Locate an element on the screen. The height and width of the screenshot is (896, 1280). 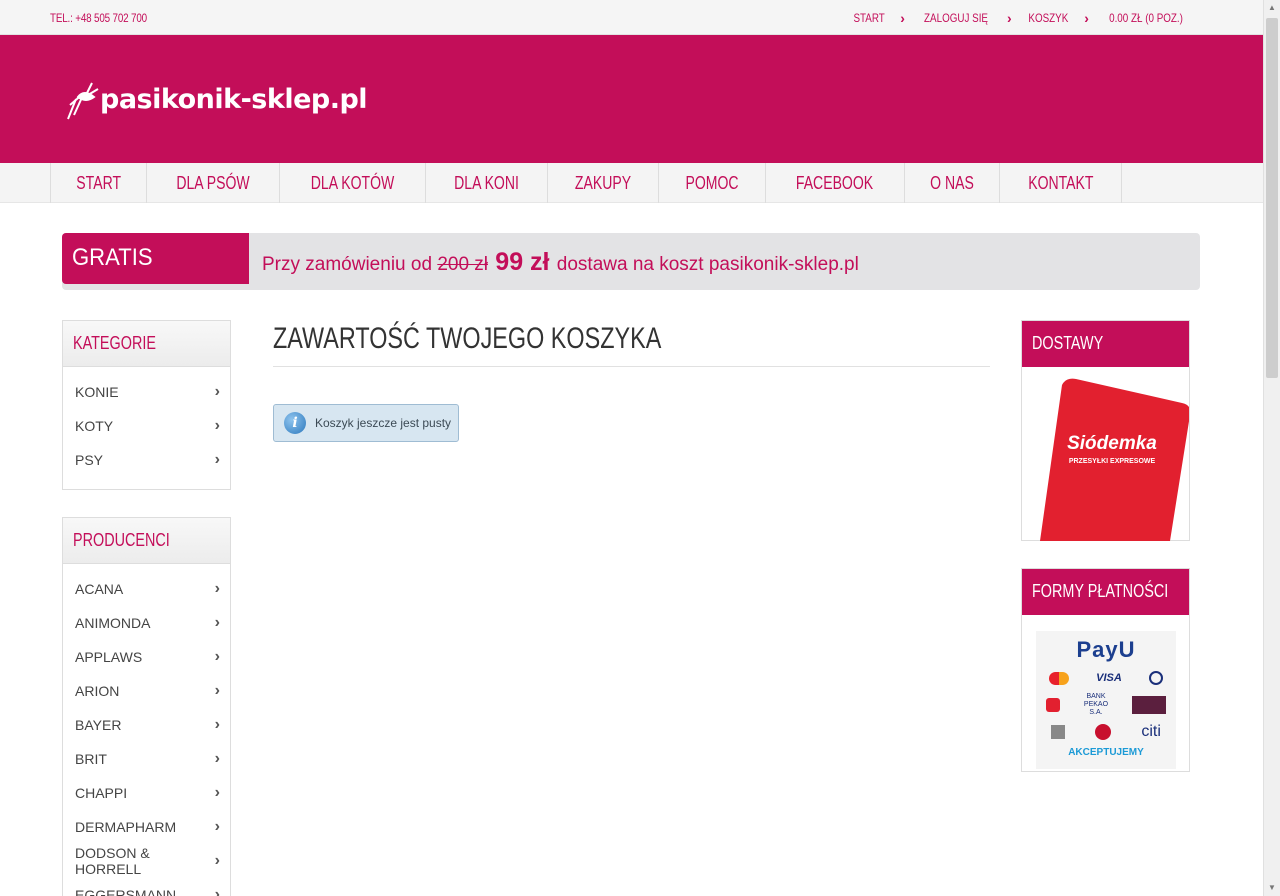
siodemka-logo: Siódemka PRZESYŁKI EXPRESOWE is located at coordinates (1106, 454).